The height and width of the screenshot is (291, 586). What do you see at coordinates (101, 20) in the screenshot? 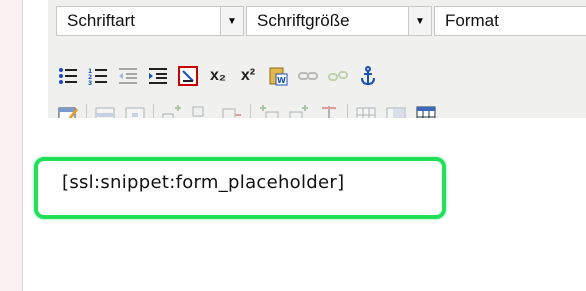
I see `font-family-select-label: Schriftart` at bounding box center [101, 20].